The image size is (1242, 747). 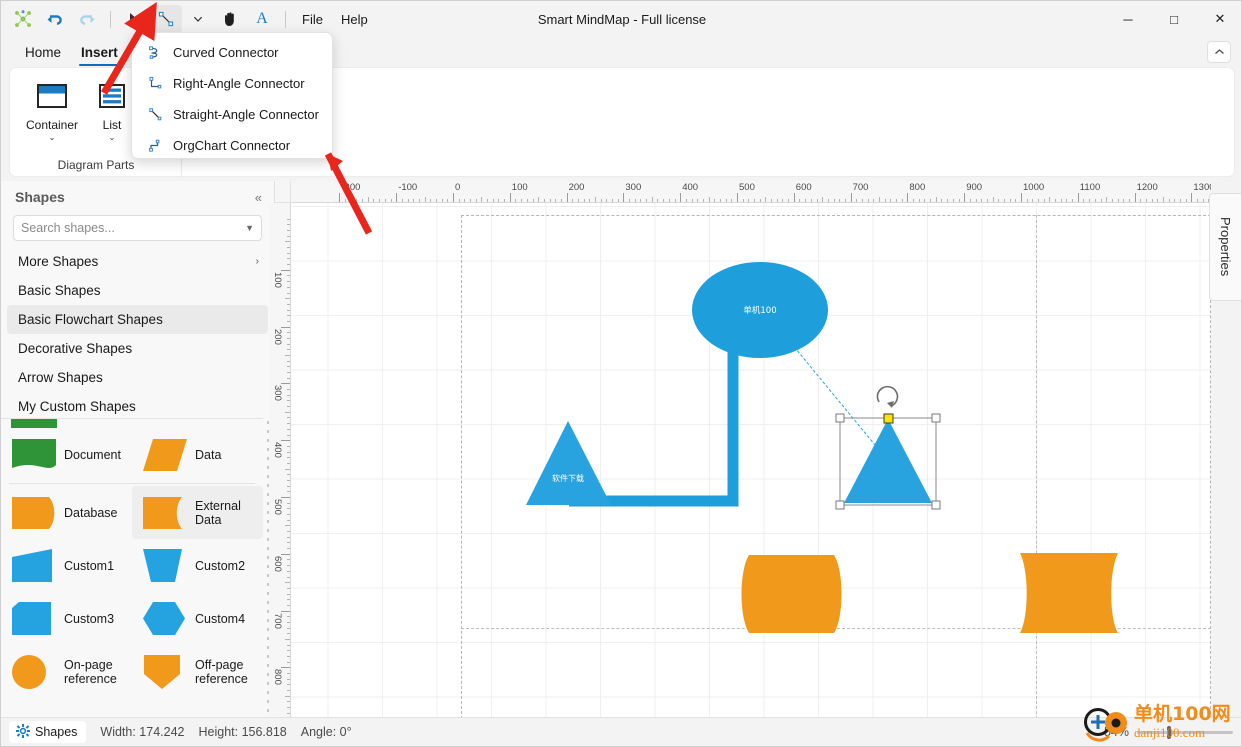 What do you see at coordinates (354, 19) in the screenshot?
I see `help-menu: Help` at bounding box center [354, 19].